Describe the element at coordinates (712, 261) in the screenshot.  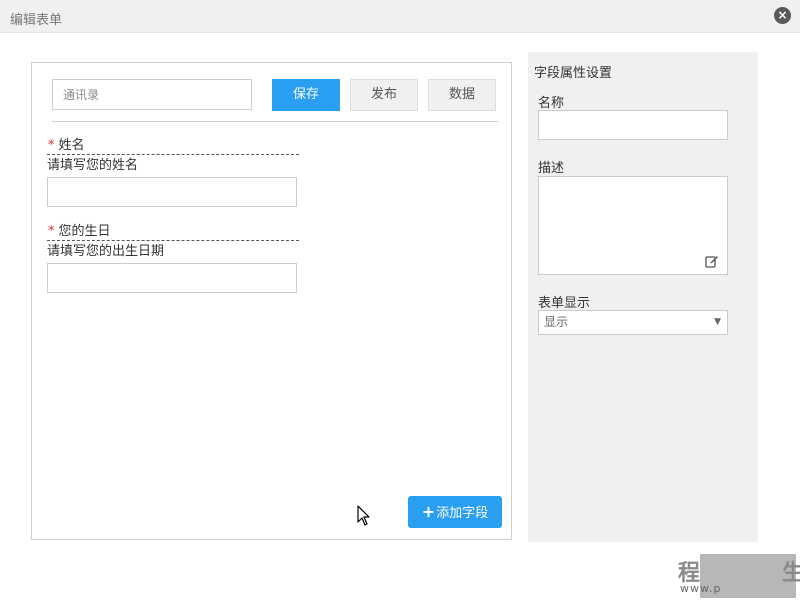
I see `edit-icon` at that location.